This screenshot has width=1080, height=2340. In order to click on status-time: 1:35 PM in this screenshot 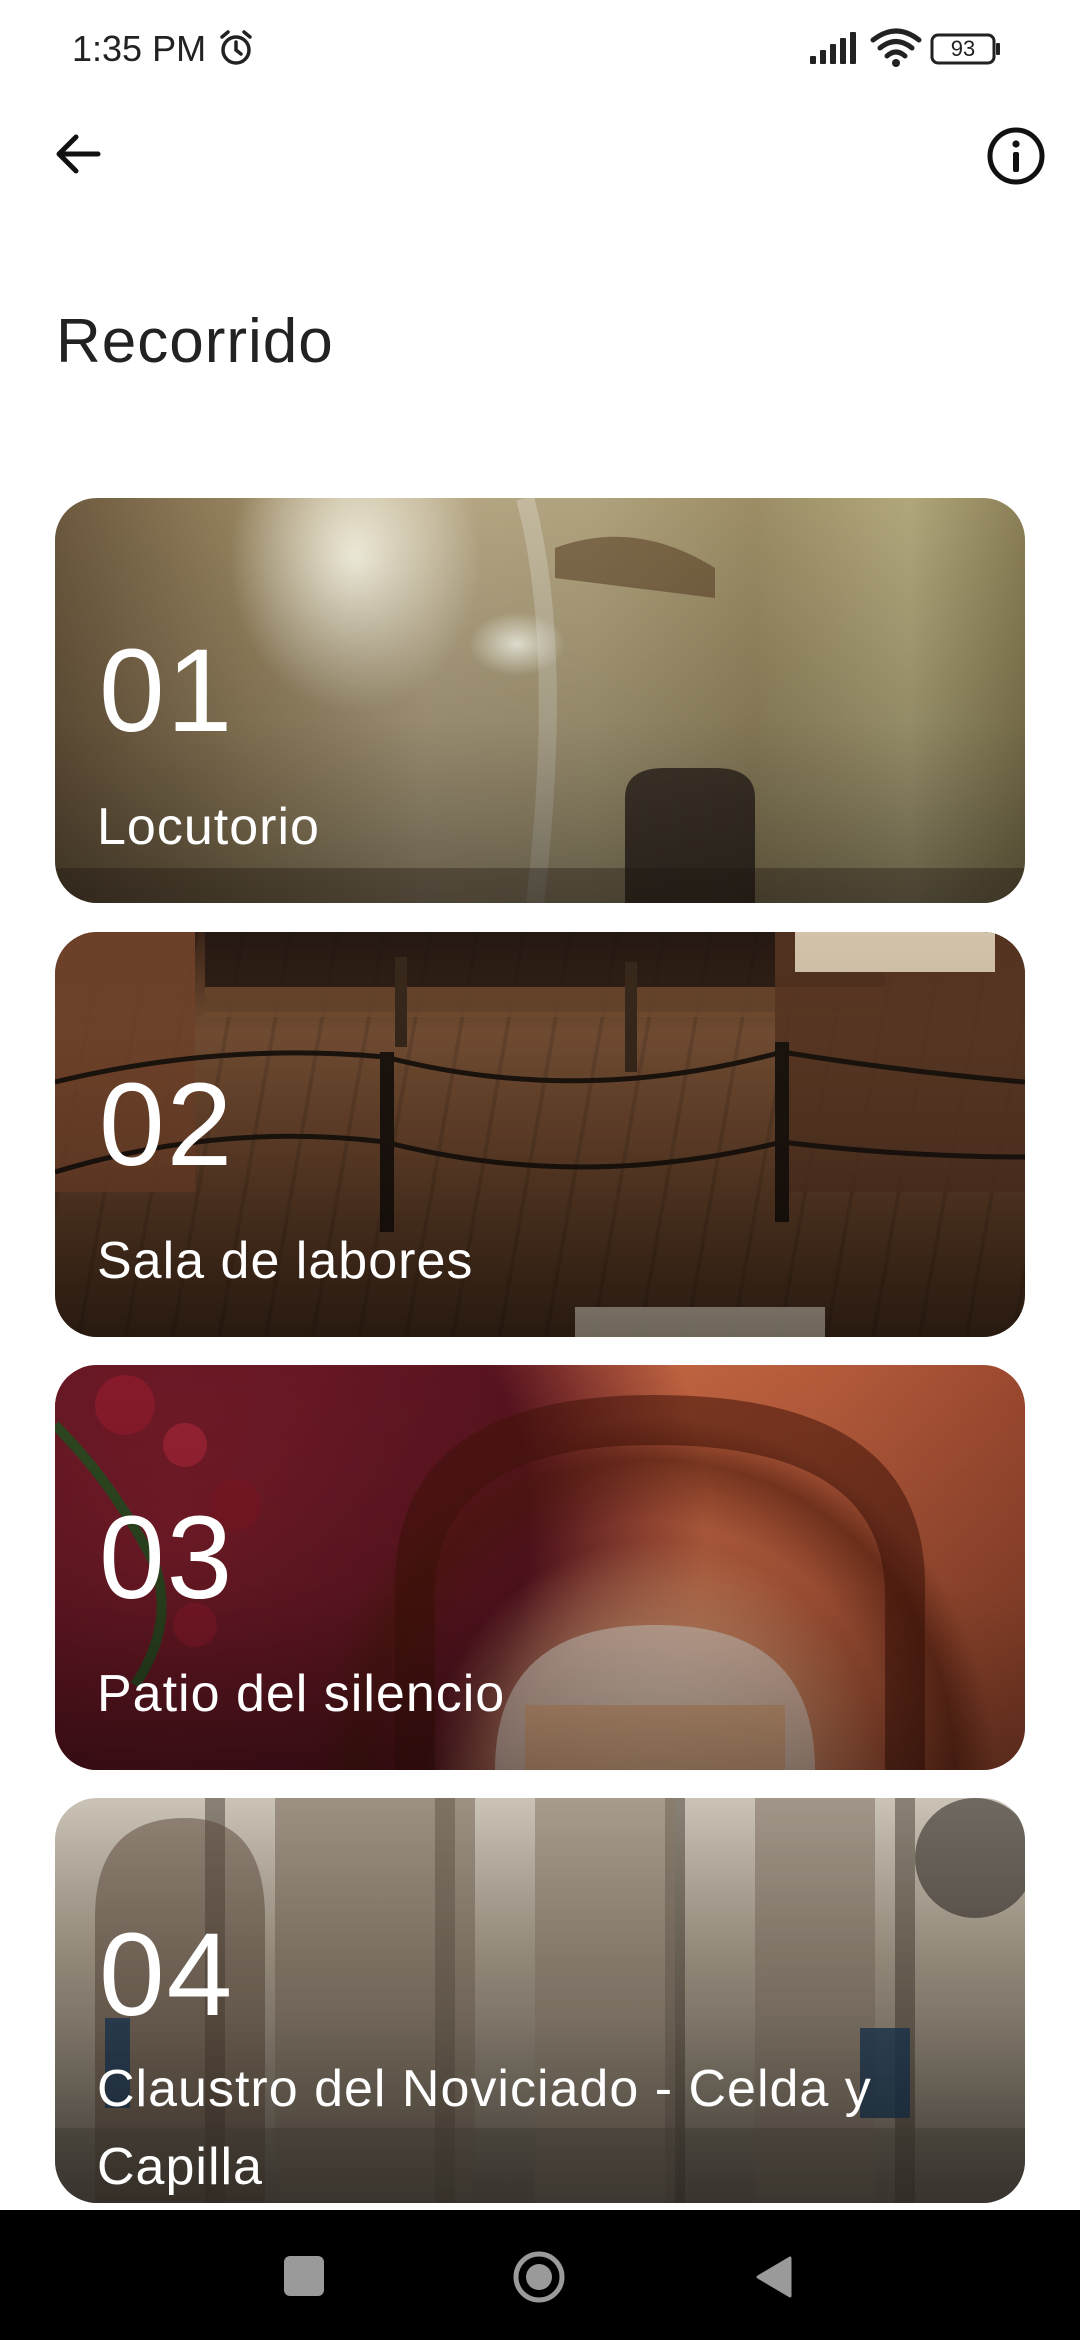, I will do `click(139, 48)`.